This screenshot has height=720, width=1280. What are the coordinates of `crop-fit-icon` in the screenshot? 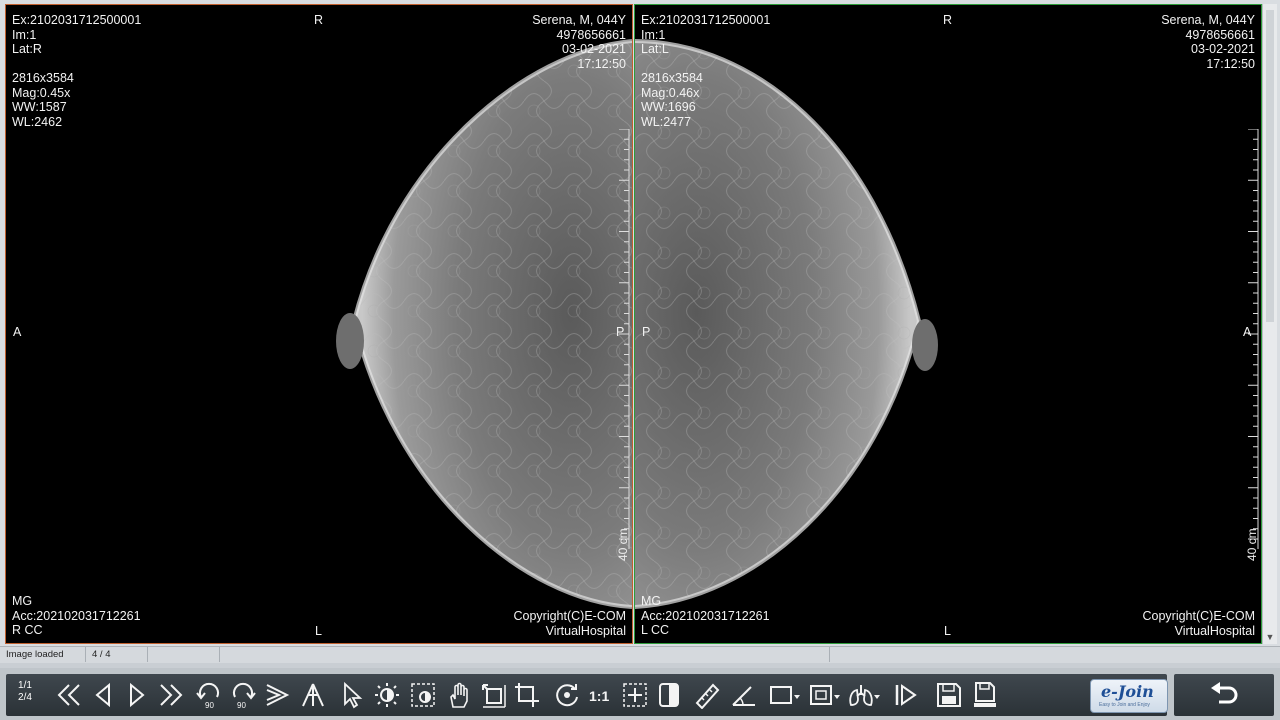 It's located at (527, 695).